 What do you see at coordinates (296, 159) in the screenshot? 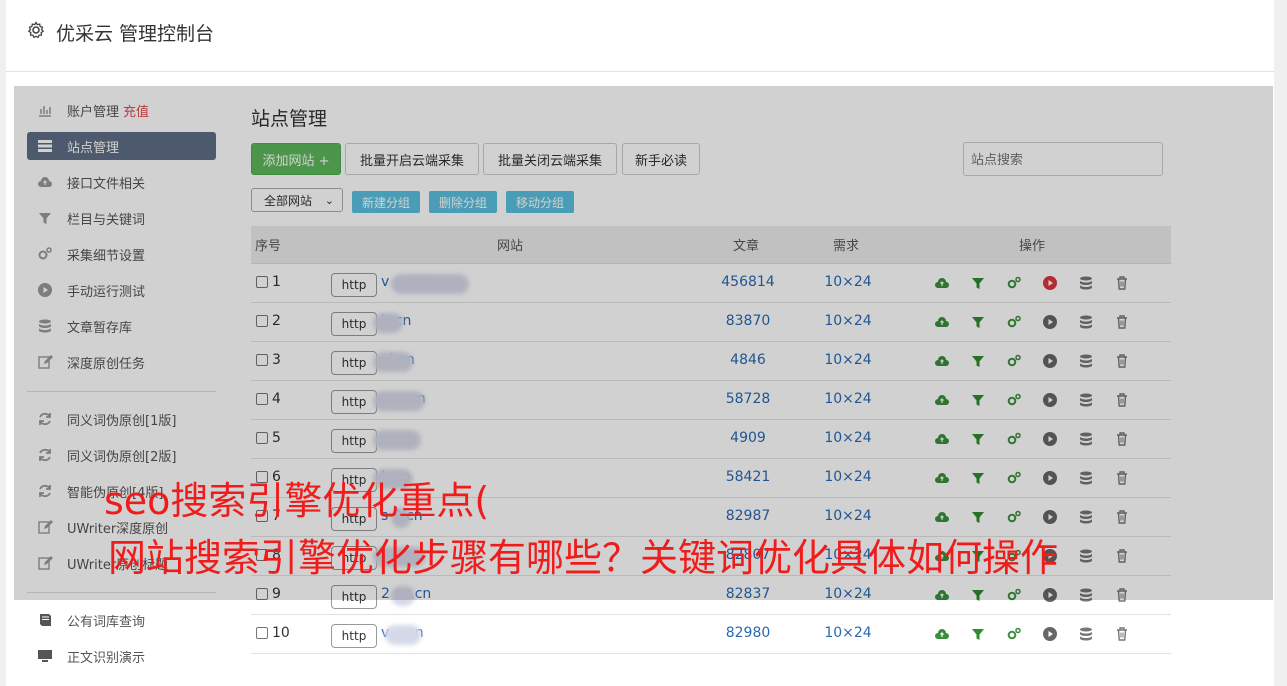
I see `add-site-button: 添加网站 +` at bounding box center [296, 159].